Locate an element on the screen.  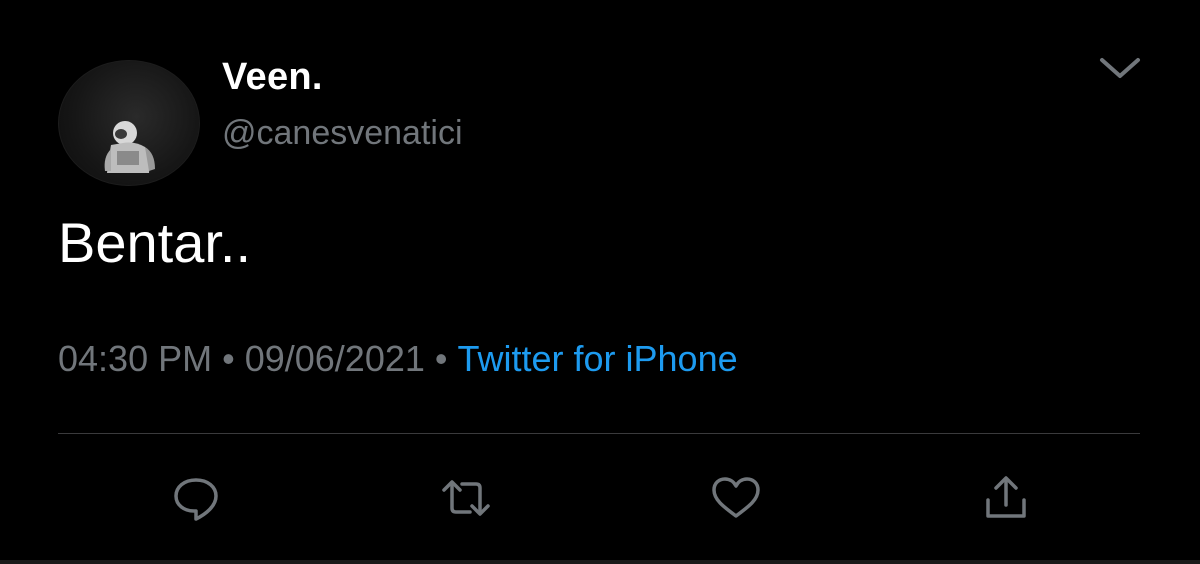
user-handle: @canesvenatici is located at coordinates (342, 133).